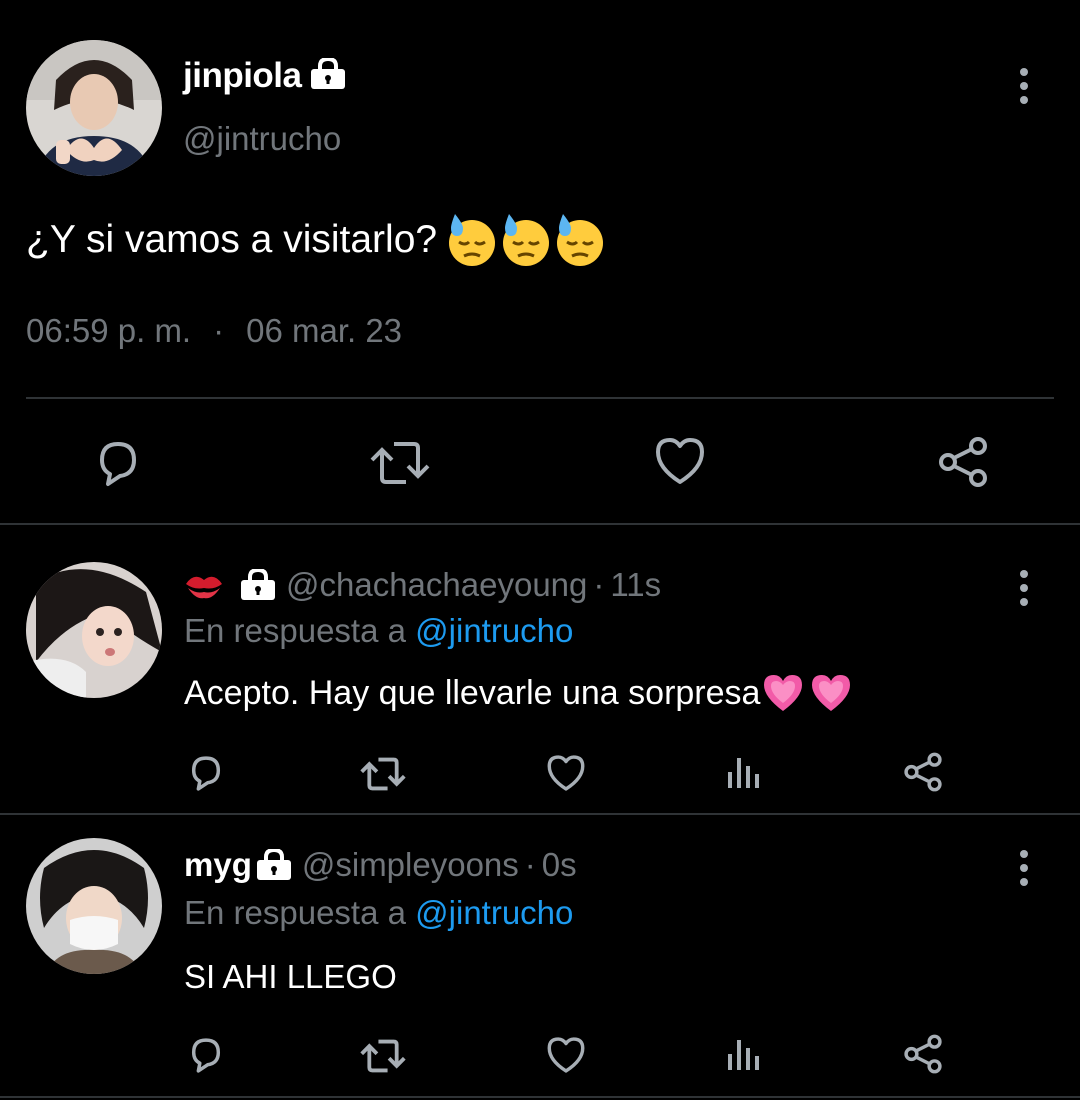  I want to click on reply-time: 0s, so click(559, 865).